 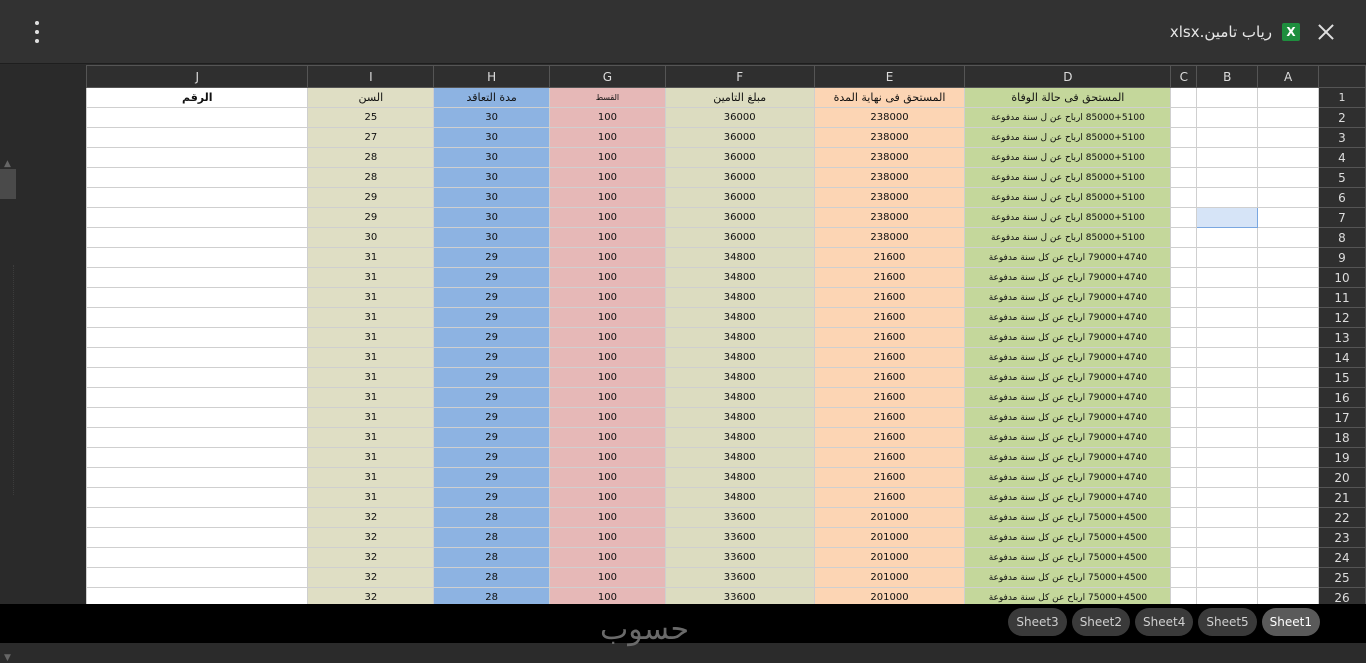 I want to click on cell-G4: 100, so click(x=607, y=157).